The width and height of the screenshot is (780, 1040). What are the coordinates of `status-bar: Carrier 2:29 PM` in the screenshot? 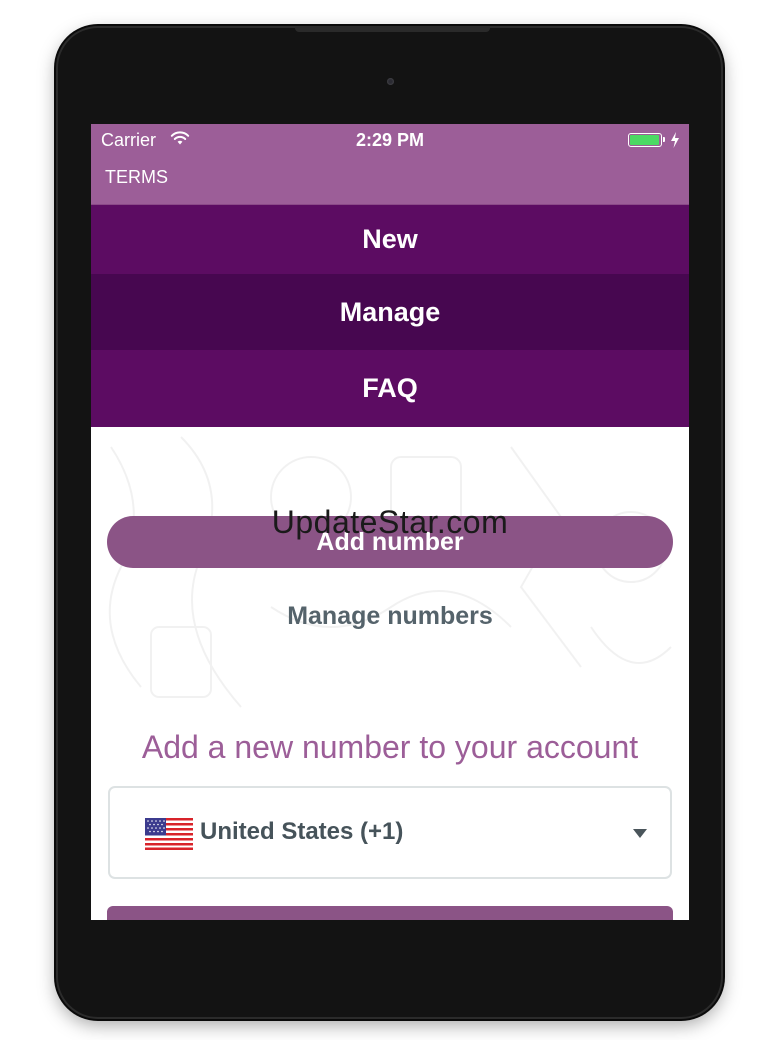 It's located at (390, 141).